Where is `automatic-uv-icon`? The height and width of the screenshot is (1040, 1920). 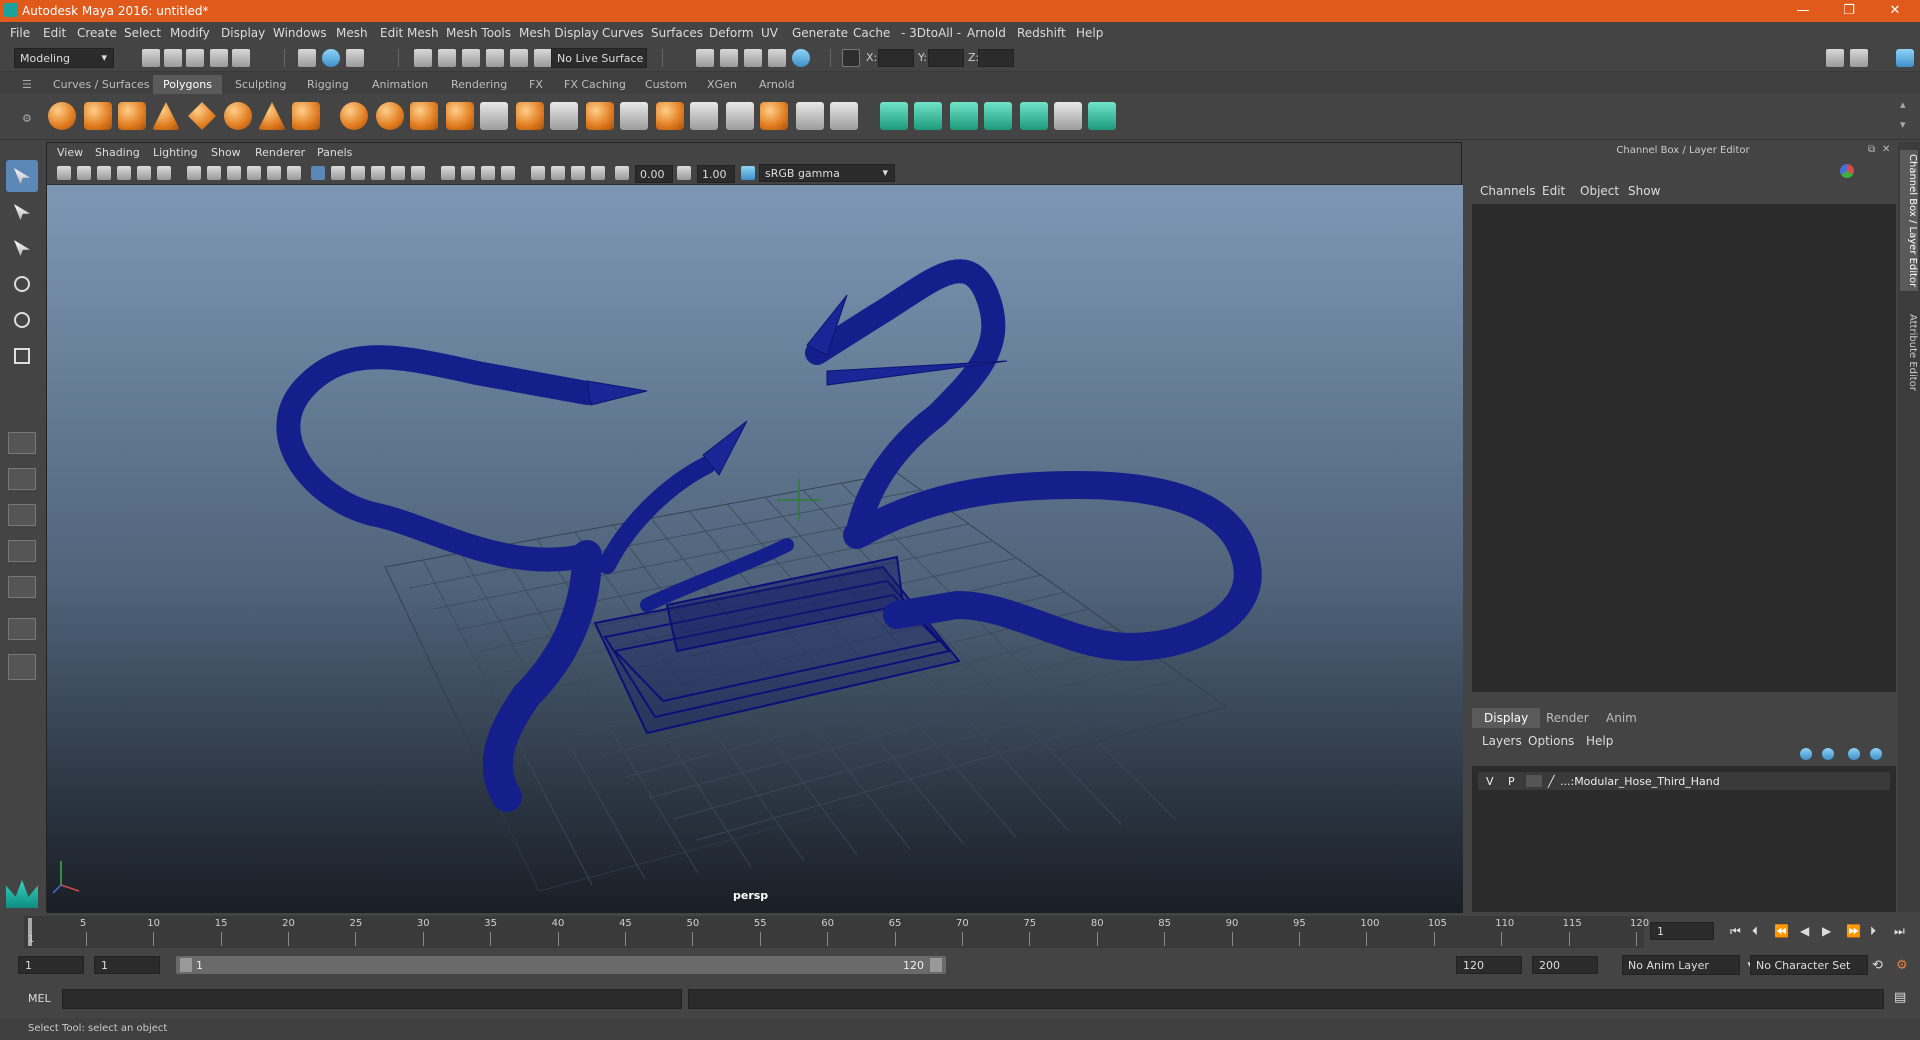 automatic-uv-icon is located at coordinates (774, 116).